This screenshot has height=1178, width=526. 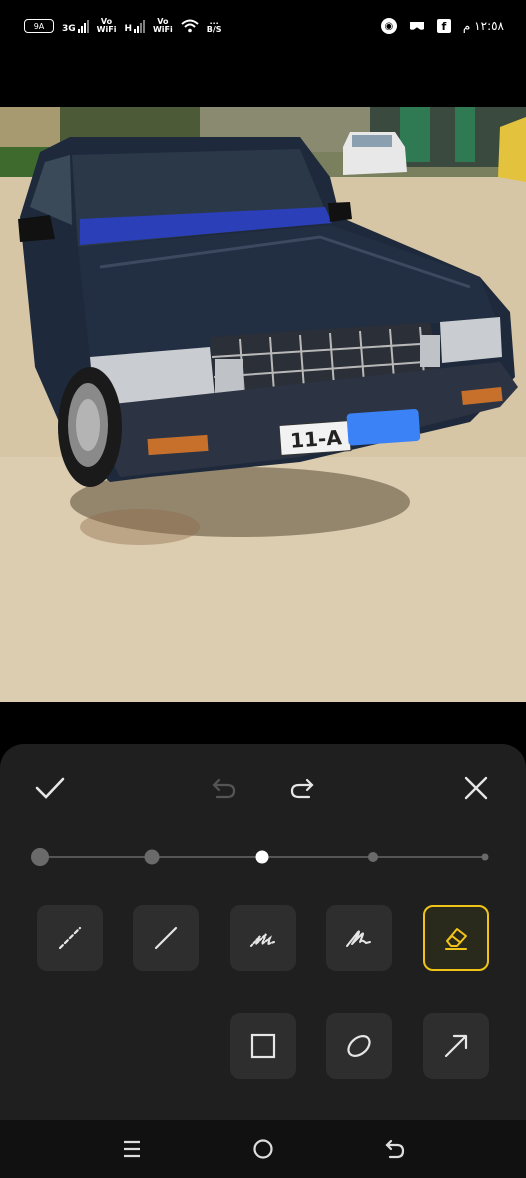 I want to click on dotted-brush-tool, so click(x=263, y=938).